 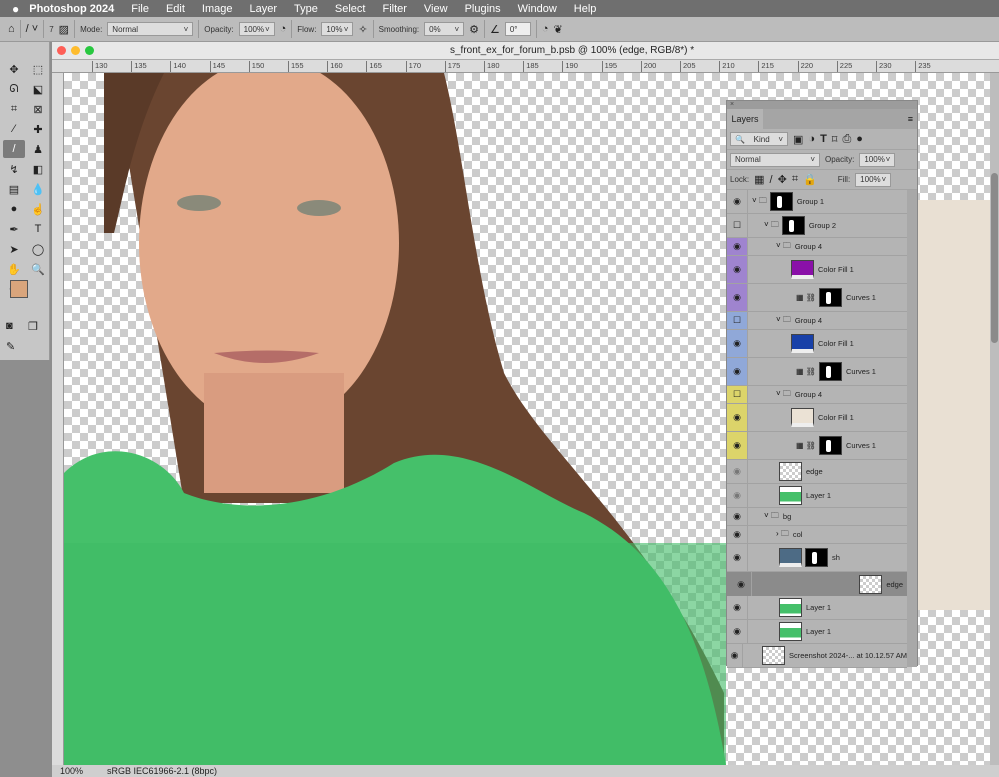 I want to click on marquee-tool-icon: ⬚, so click(x=38, y=69).